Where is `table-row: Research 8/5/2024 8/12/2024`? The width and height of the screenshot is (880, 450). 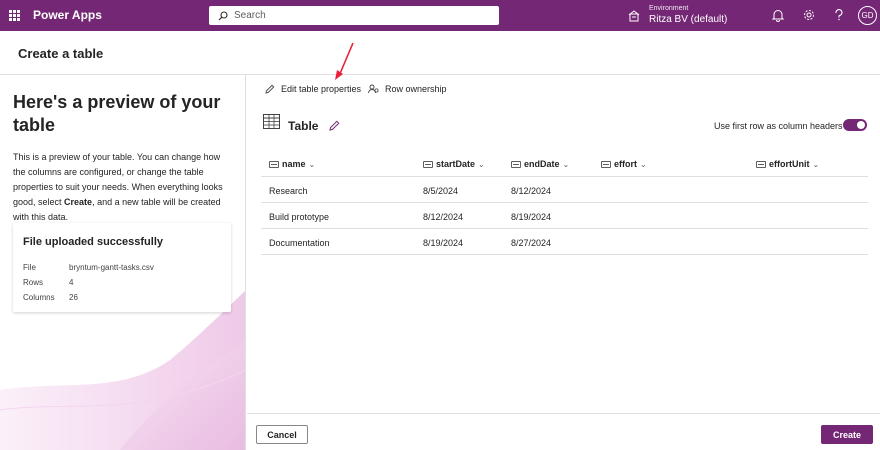
table-row: Research 8/5/2024 8/12/2024 is located at coordinates (564, 190).